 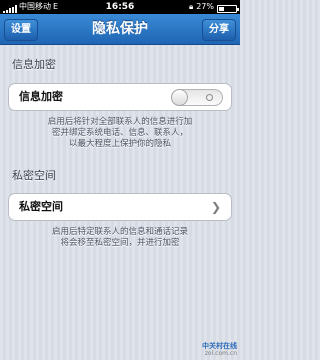 I want to click on encryption-note-line: 启用后将针对全部联系人的信息进行加, so click(x=120, y=122).